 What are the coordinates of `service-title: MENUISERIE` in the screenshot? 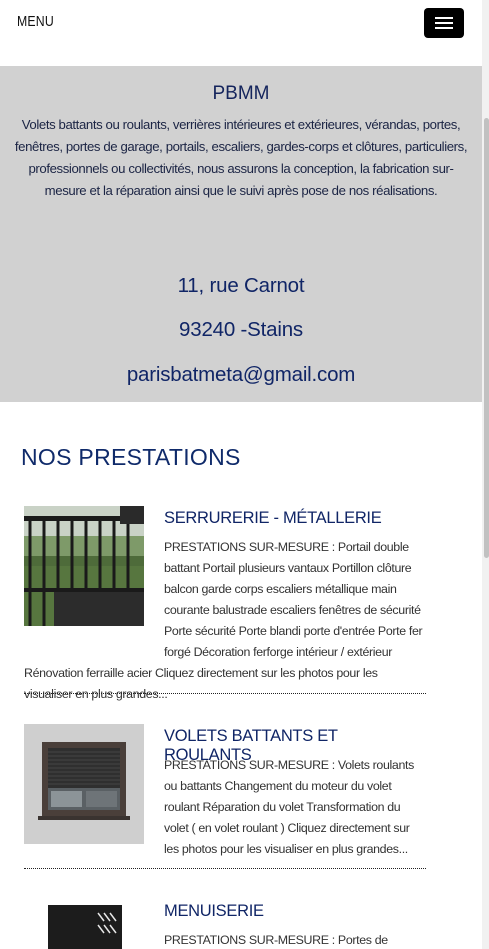 It's located at (214, 911).